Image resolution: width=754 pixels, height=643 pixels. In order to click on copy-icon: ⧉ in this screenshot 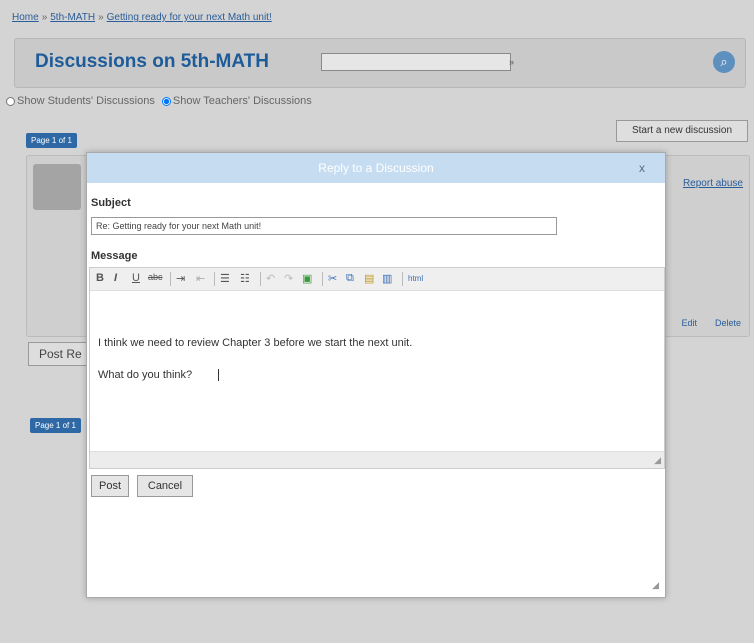, I will do `click(350, 278)`.